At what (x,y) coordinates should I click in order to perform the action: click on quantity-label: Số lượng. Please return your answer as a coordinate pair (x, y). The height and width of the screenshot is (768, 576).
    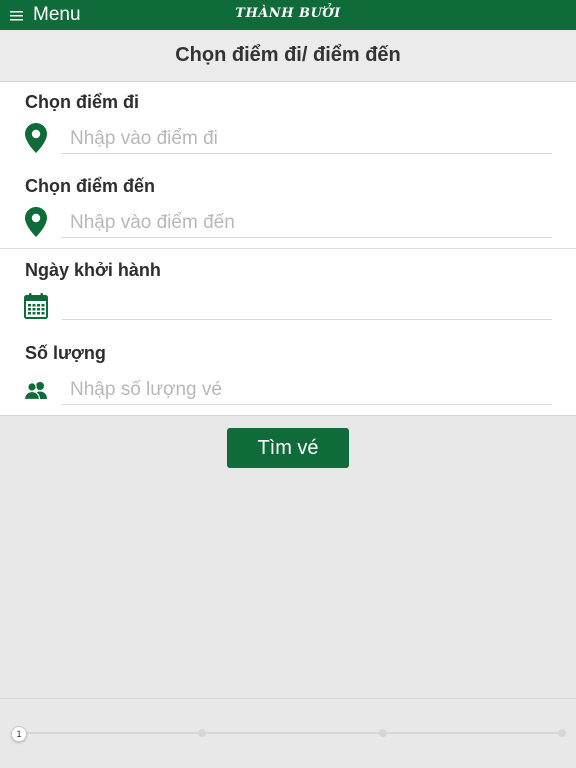
    Looking at the image, I should click on (65, 353).